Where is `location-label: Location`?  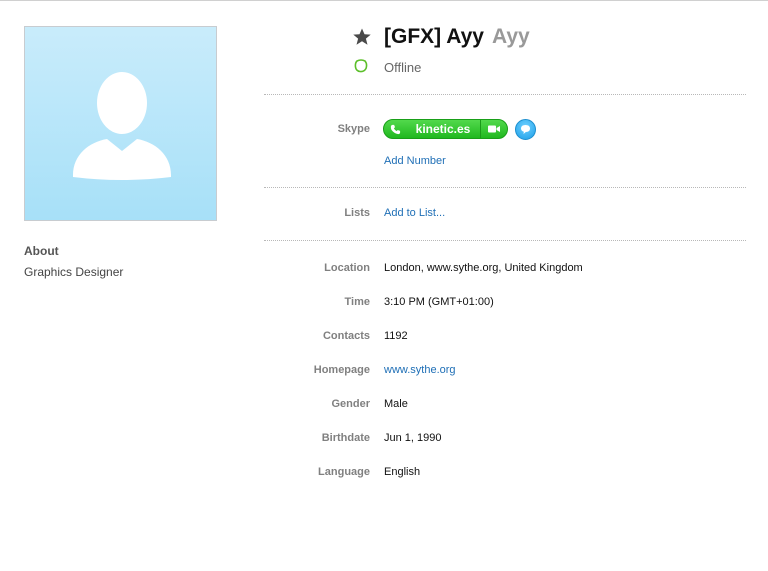
location-label: Location is located at coordinates (347, 268).